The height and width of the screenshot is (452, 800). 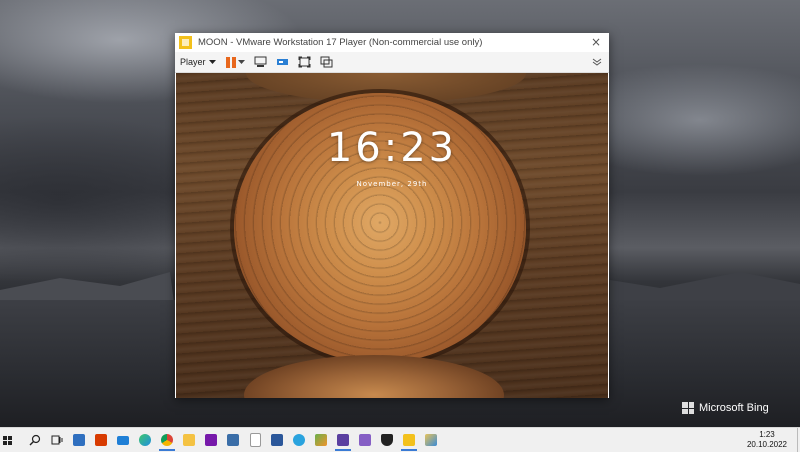 I want to click on paint-tool-icon, so click(x=431, y=440).